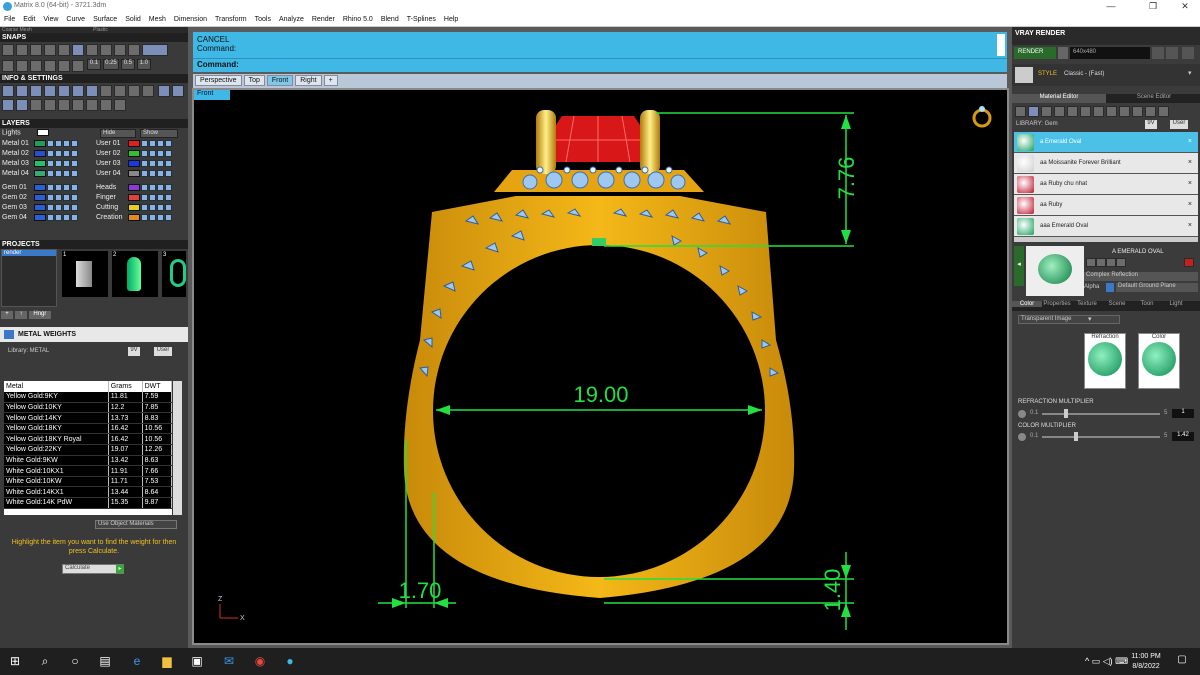  What do you see at coordinates (1176, 304) in the screenshot?
I see `tab-light: Light` at bounding box center [1176, 304].